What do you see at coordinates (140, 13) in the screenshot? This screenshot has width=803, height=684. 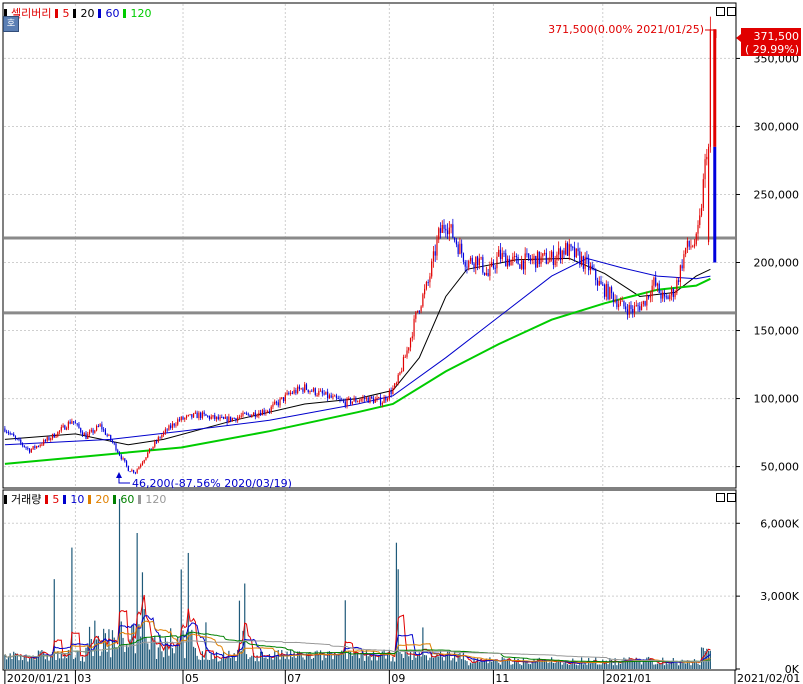 I see `ma120-label: 120` at bounding box center [140, 13].